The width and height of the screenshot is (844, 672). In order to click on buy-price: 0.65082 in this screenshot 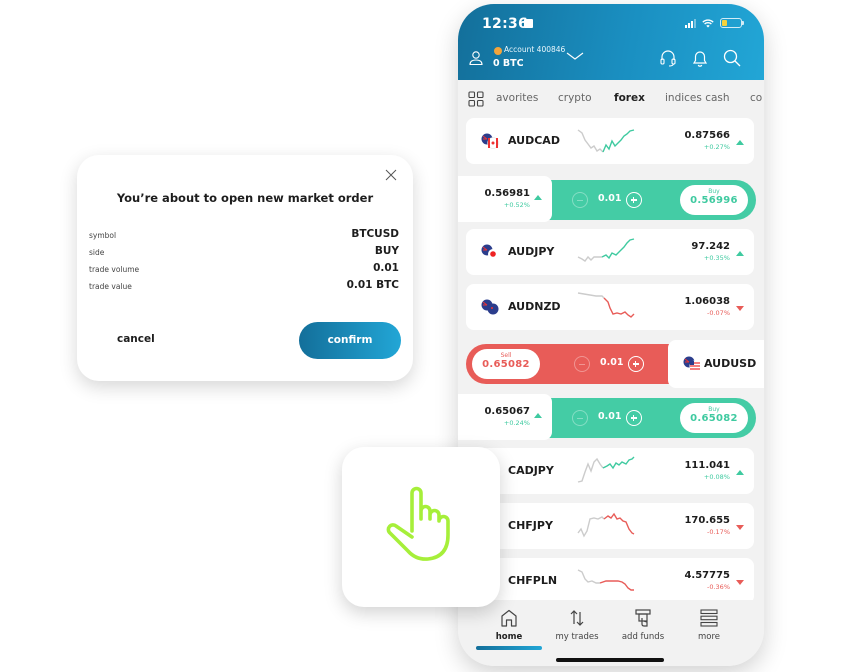, I will do `click(714, 418)`.